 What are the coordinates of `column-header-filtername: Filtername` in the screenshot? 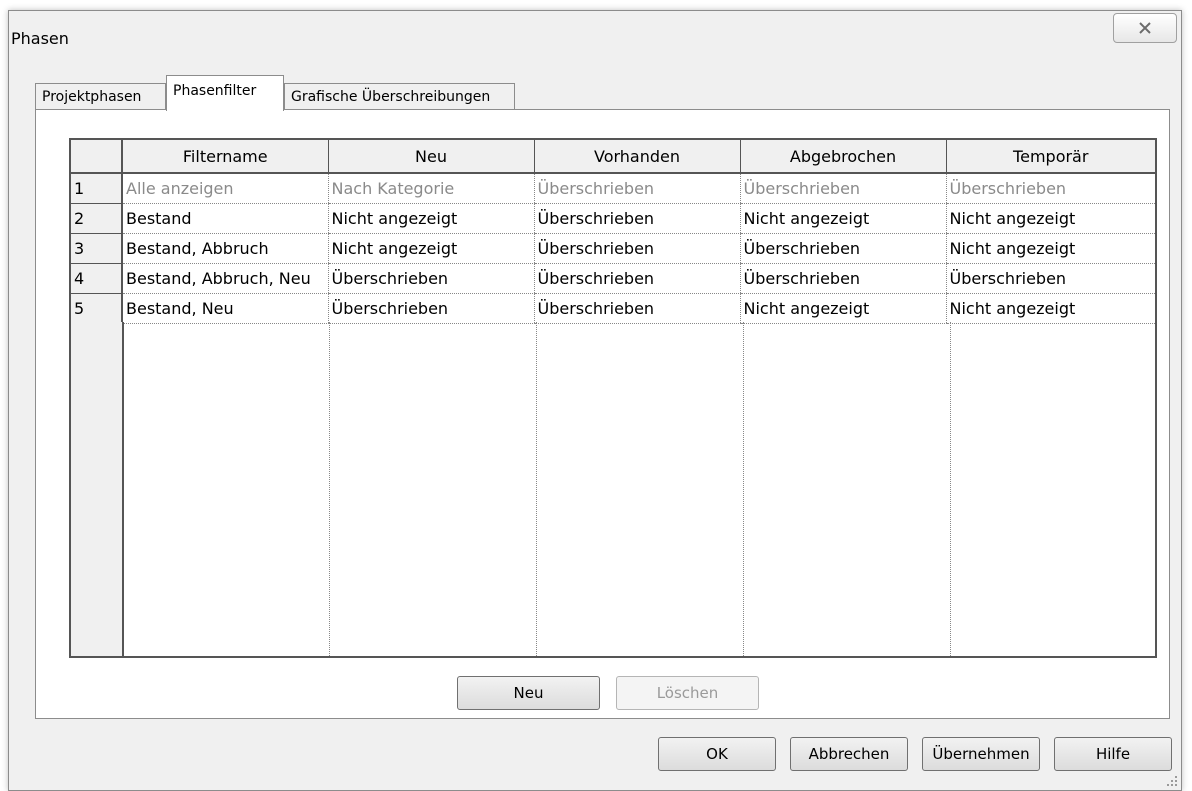 It's located at (224, 157).